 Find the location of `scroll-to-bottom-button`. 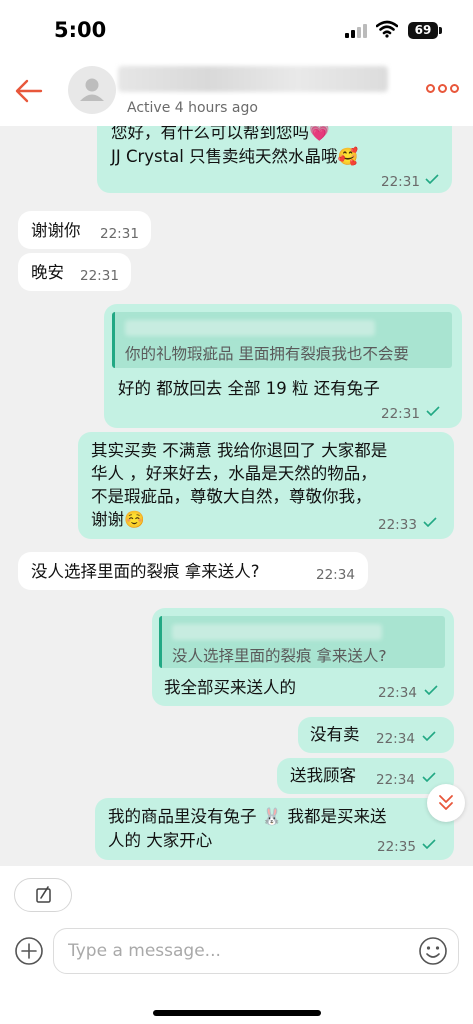

scroll-to-bottom-button is located at coordinates (446, 803).